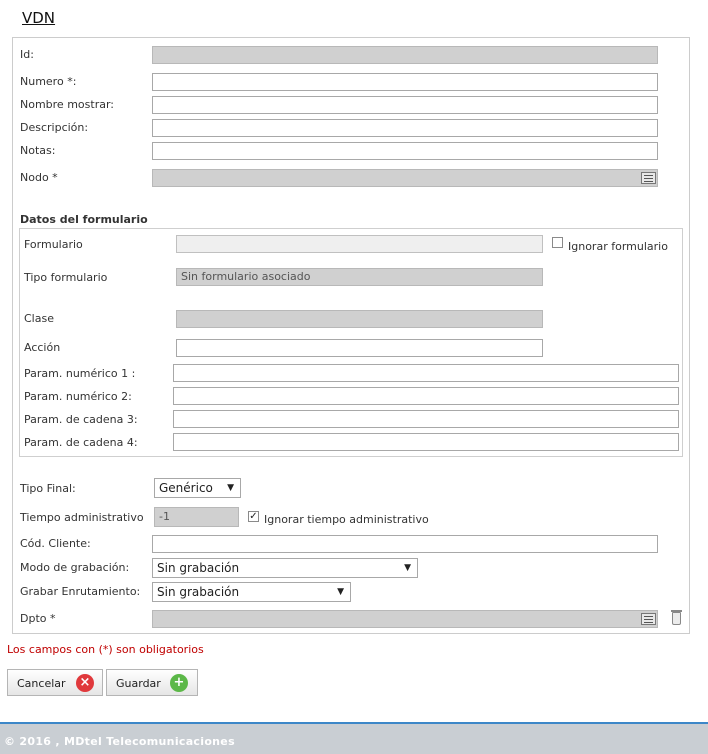 The width and height of the screenshot is (708, 754). Describe the element at coordinates (186, 488) in the screenshot. I see `tipo-final-value: Genérico` at that location.